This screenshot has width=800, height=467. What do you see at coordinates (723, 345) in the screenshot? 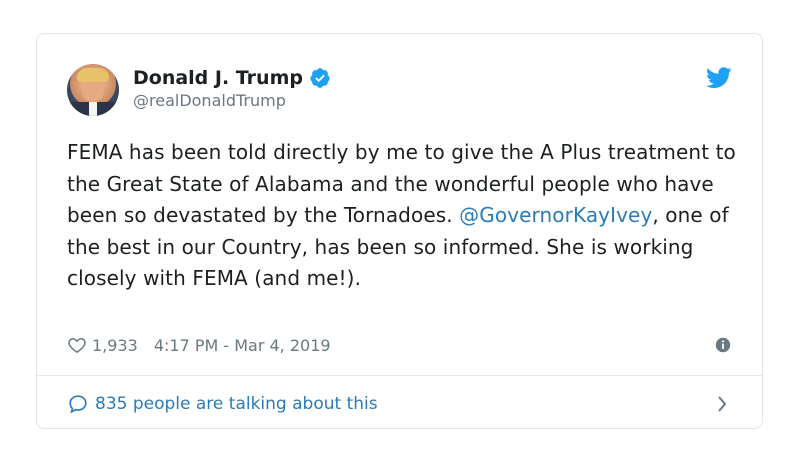
I see `info-icon` at bounding box center [723, 345].